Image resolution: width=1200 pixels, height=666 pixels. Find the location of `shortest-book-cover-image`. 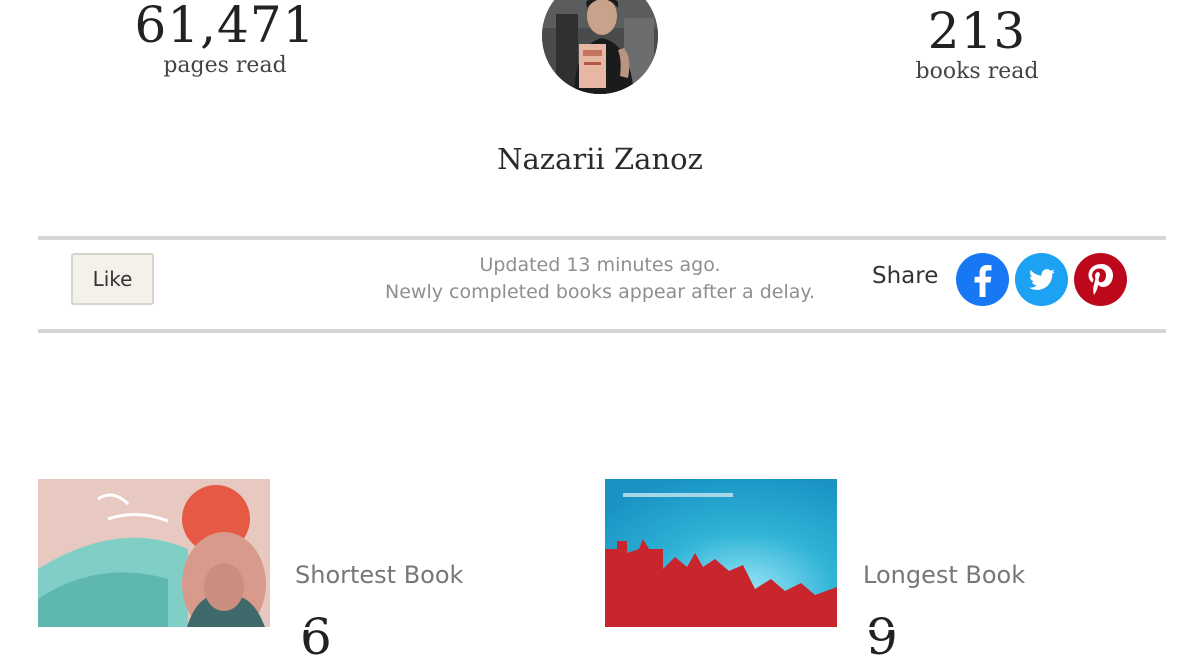

shortest-book-cover-image is located at coordinates (154, 554).